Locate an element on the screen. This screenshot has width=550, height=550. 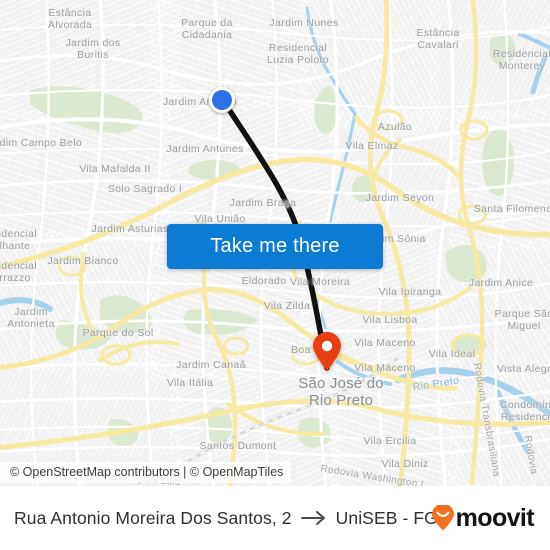
origin-label: Rua Antonio Moreira Dos Santos, 2 is located at coordinates (153, 517).